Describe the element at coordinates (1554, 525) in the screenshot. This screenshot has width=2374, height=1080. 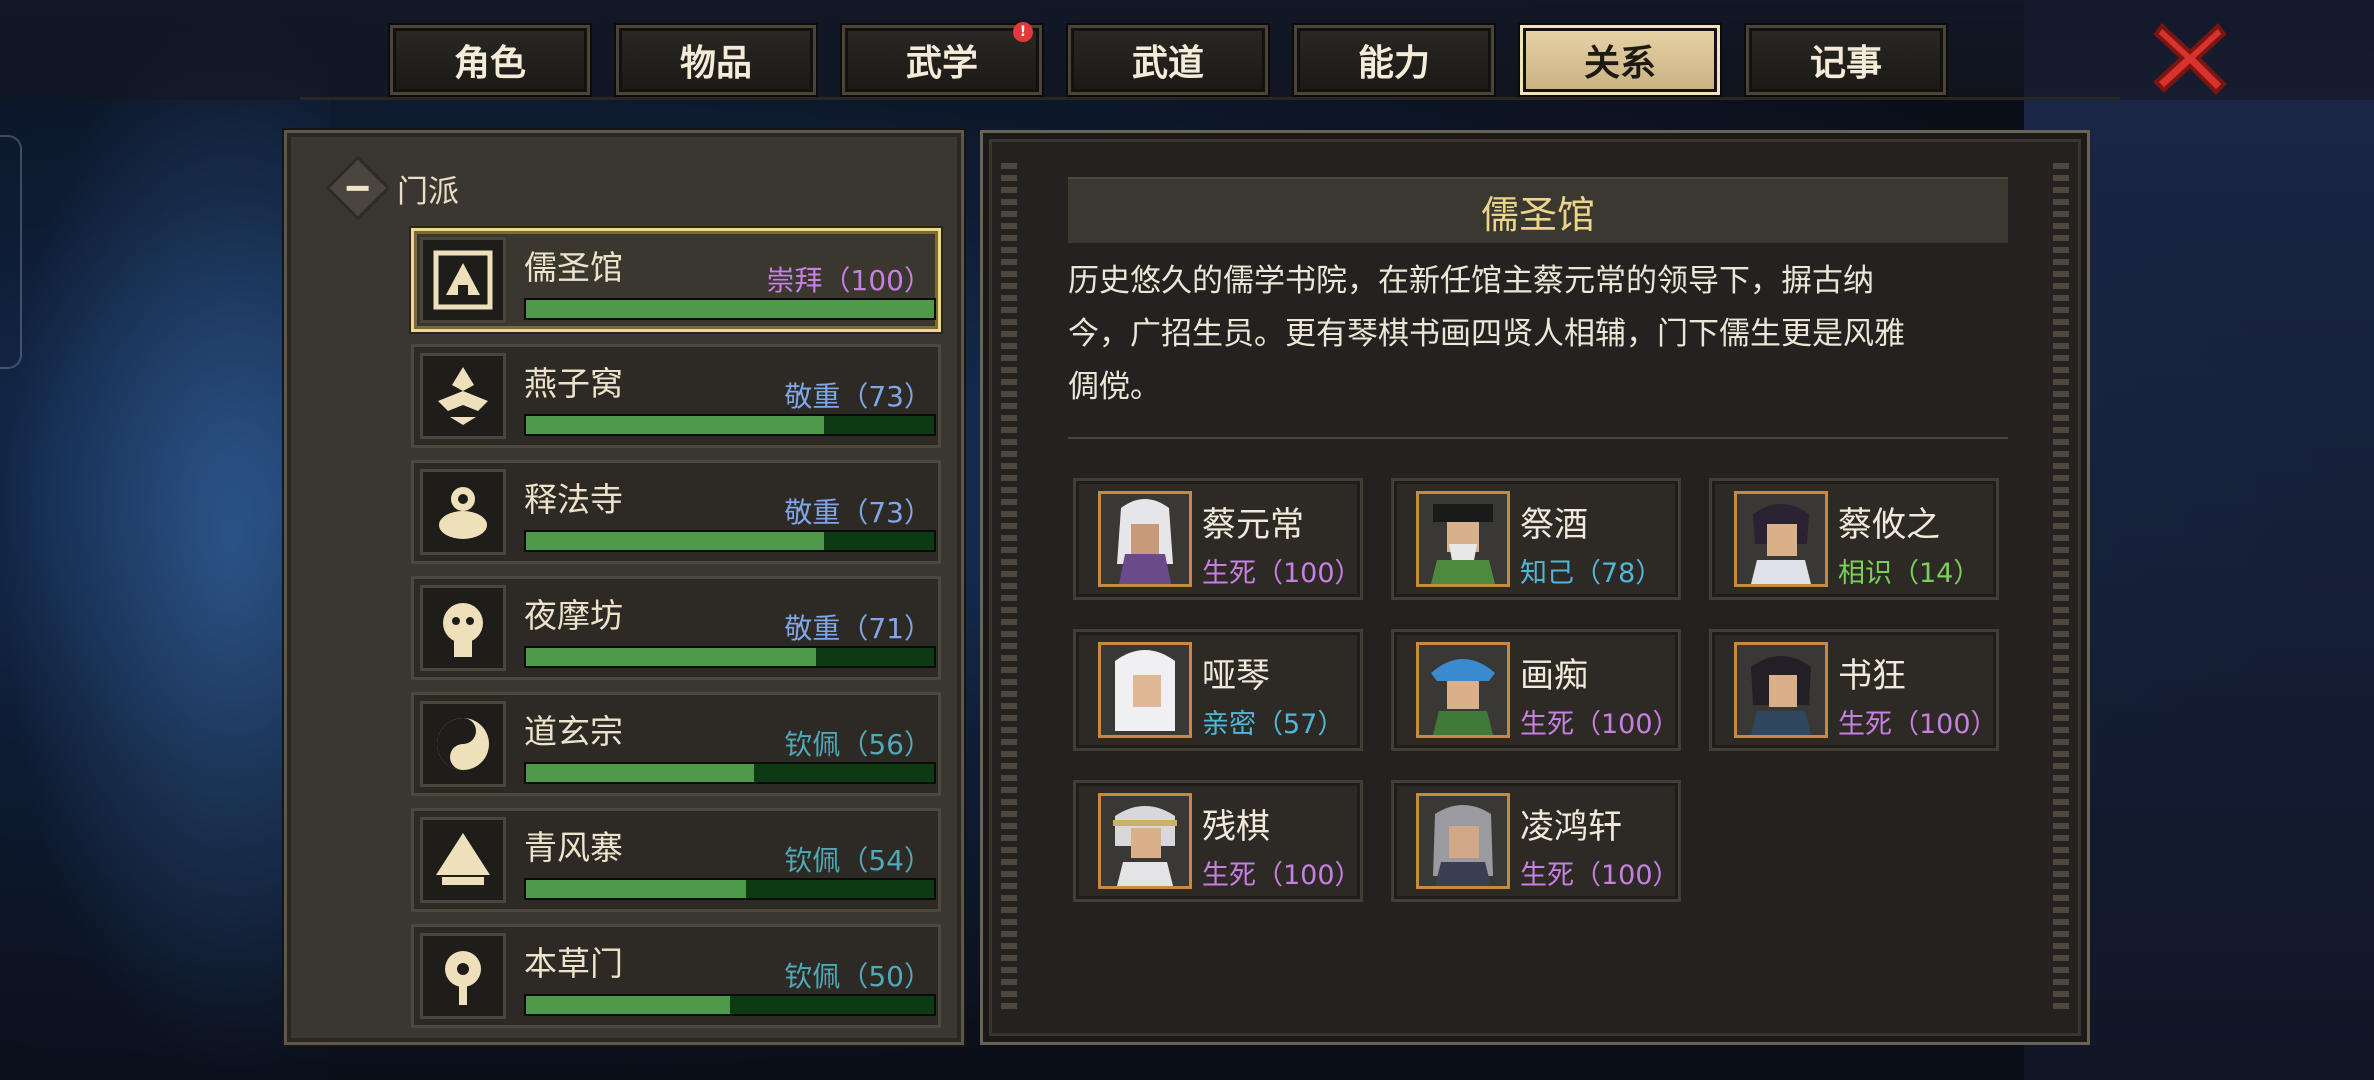
I see `member-name: 祭酒` at that location.